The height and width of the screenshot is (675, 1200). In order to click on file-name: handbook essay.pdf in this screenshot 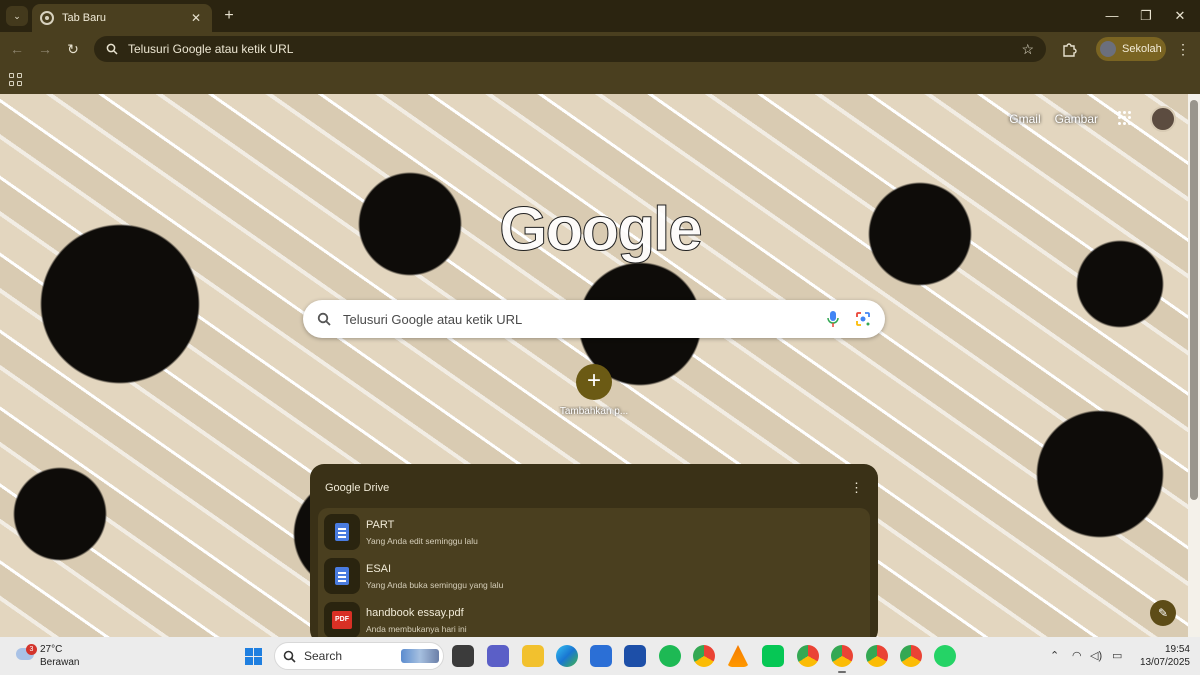, I will do `click(415, 613)`.